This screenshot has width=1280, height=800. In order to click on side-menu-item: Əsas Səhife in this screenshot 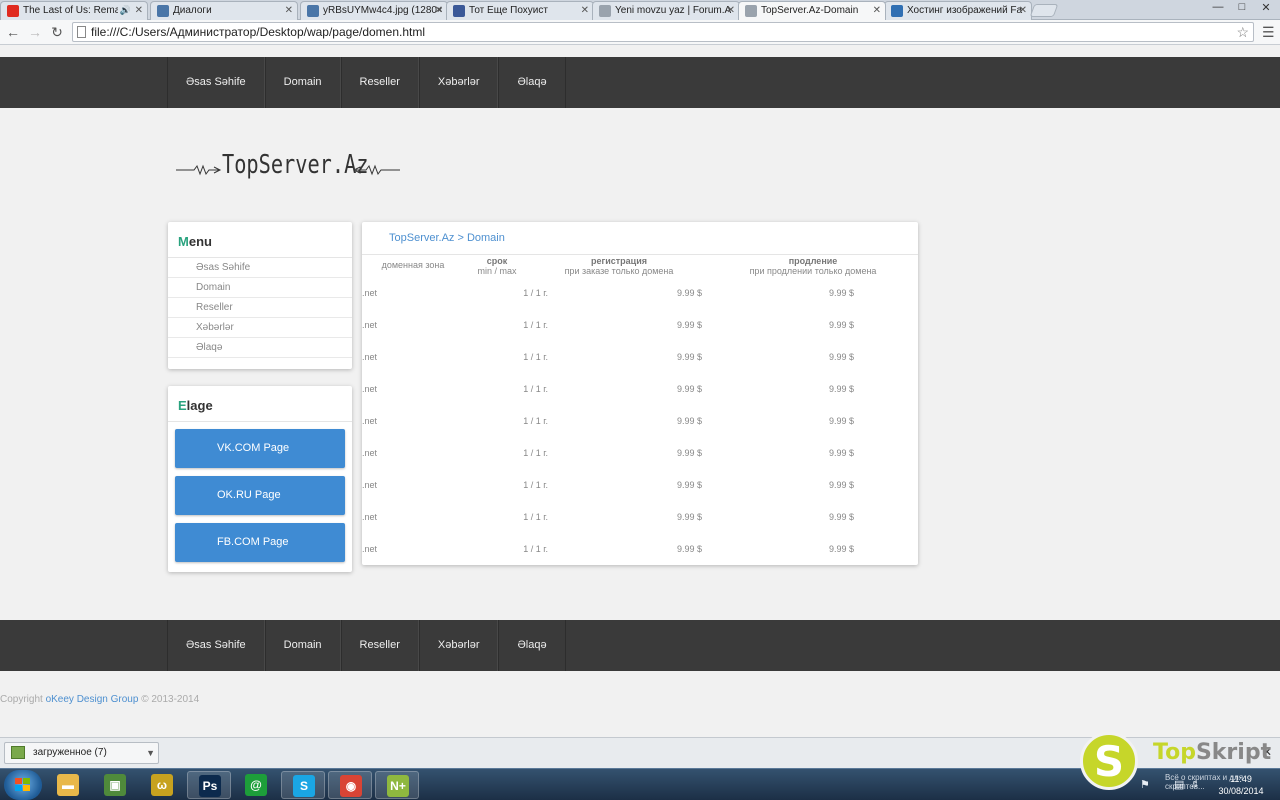, I will do `click(260, 268)`.